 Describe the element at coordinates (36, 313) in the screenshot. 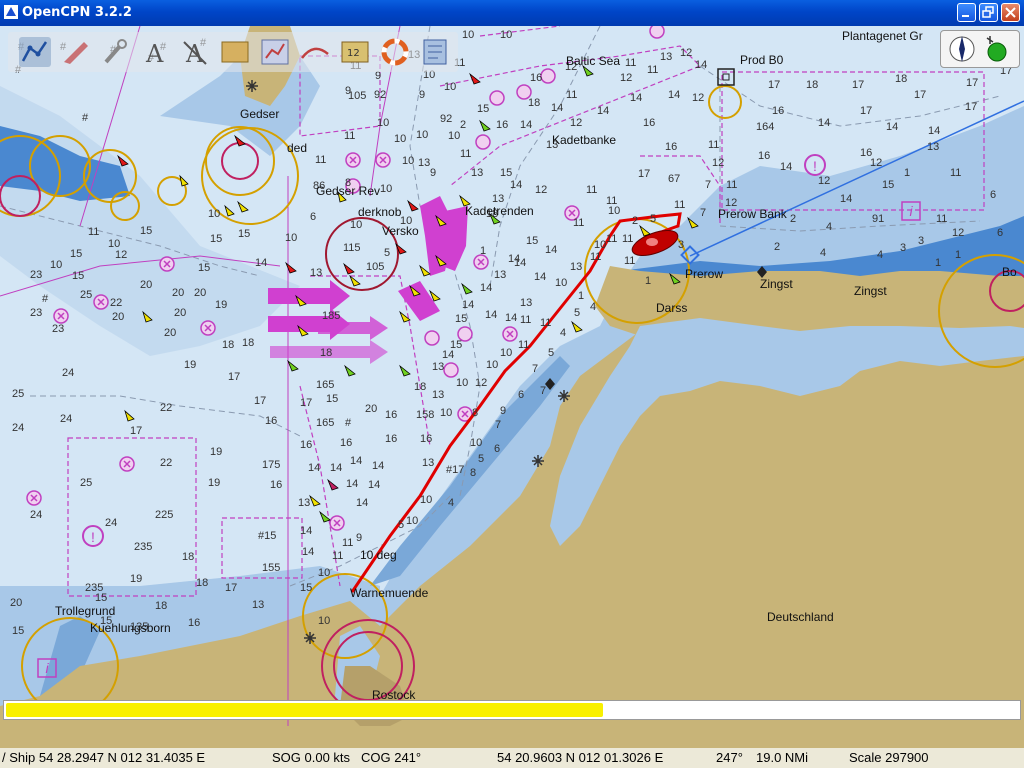

I see `svg-text: 23` at that location.